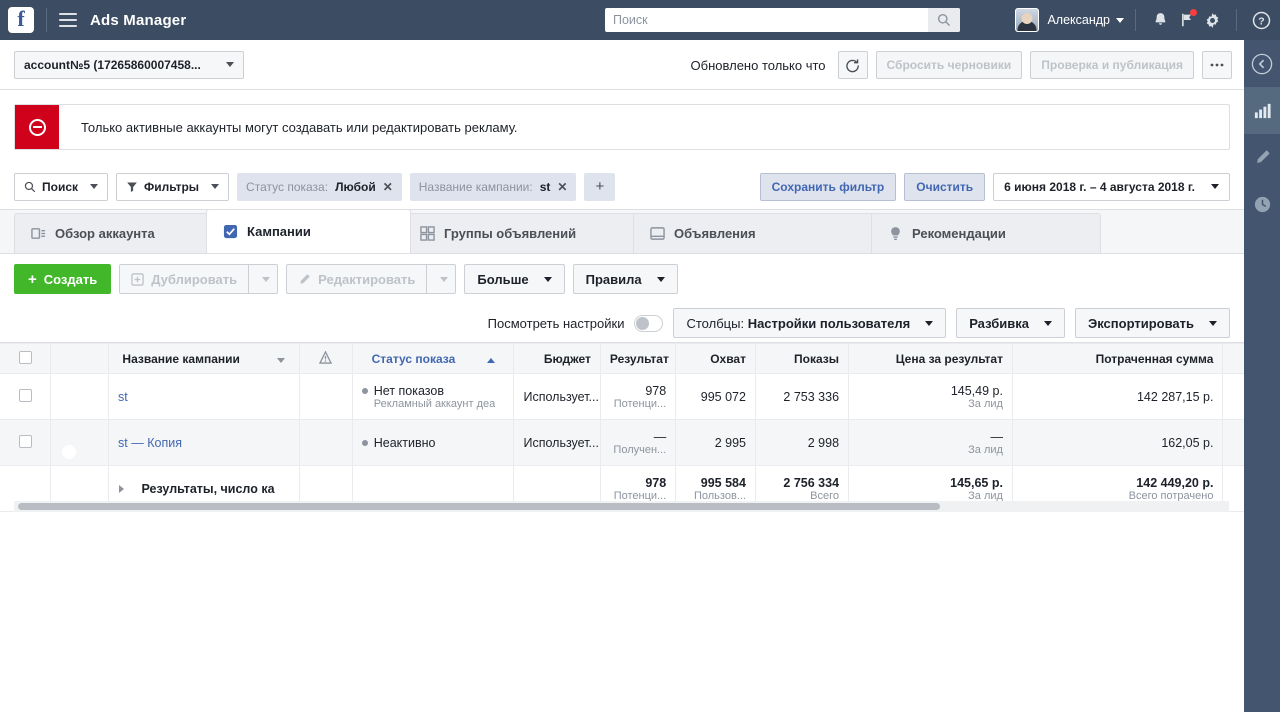  I want to click on edit-label: Редактировать, so click(367, 279).